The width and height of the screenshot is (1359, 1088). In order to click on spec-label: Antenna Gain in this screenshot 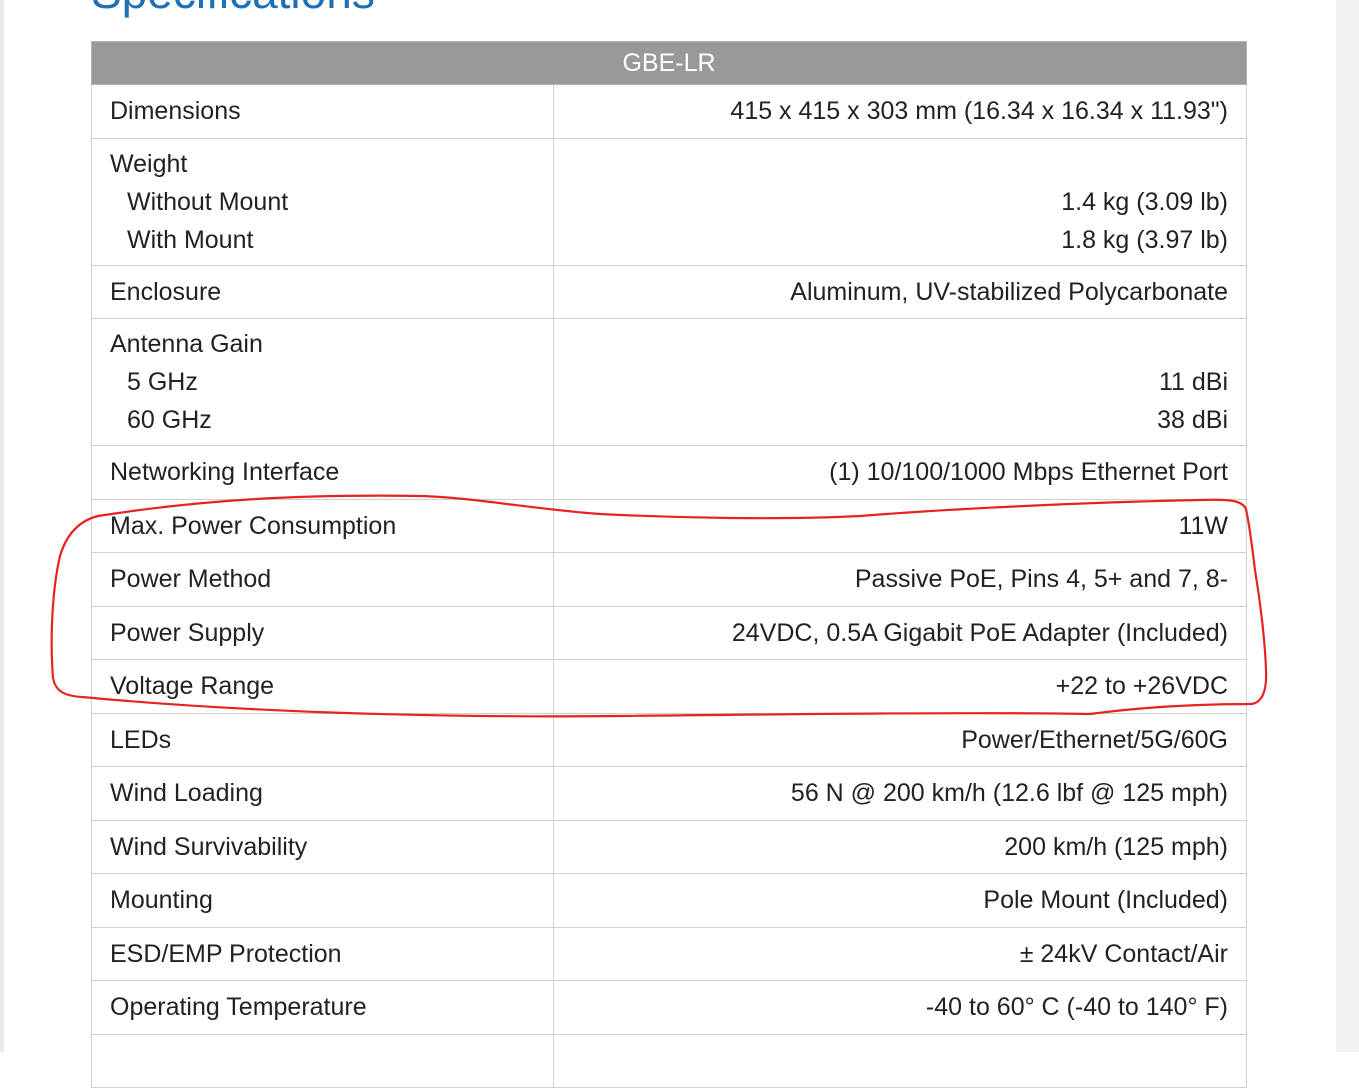, I will do `click(186, 344)`.